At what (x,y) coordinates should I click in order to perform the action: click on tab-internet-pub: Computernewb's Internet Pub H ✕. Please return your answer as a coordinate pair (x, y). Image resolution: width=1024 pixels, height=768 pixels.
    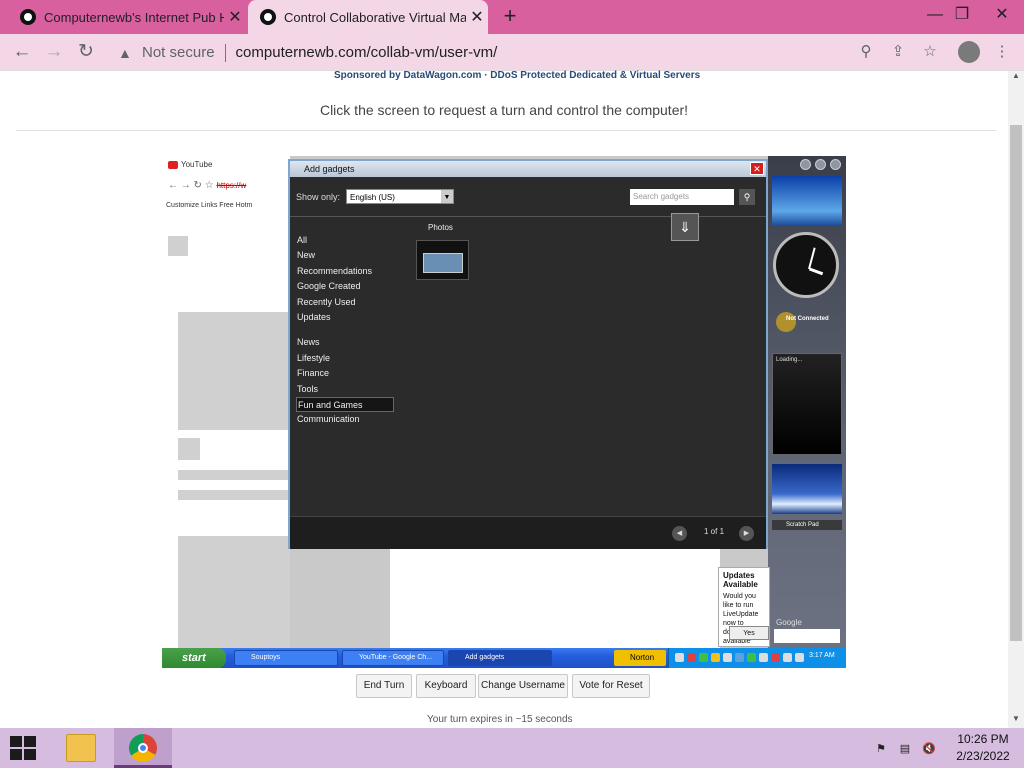
    Looking at the image, I should click on (127, 17).